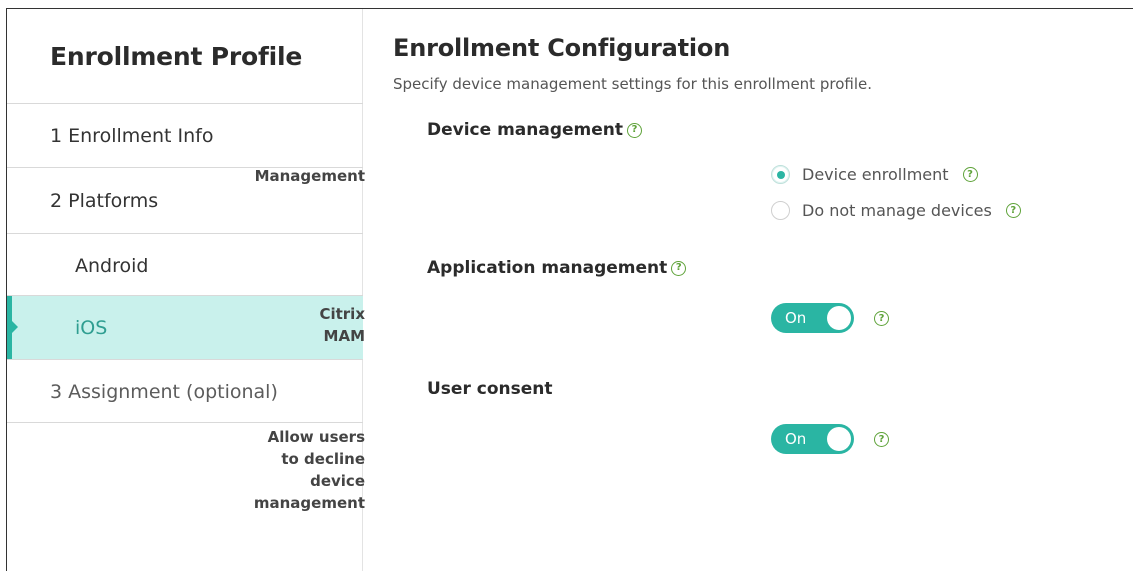 The width and height of the screenshot is (1133, 571). I want to click on section-title: Device management, so click(525, 130).